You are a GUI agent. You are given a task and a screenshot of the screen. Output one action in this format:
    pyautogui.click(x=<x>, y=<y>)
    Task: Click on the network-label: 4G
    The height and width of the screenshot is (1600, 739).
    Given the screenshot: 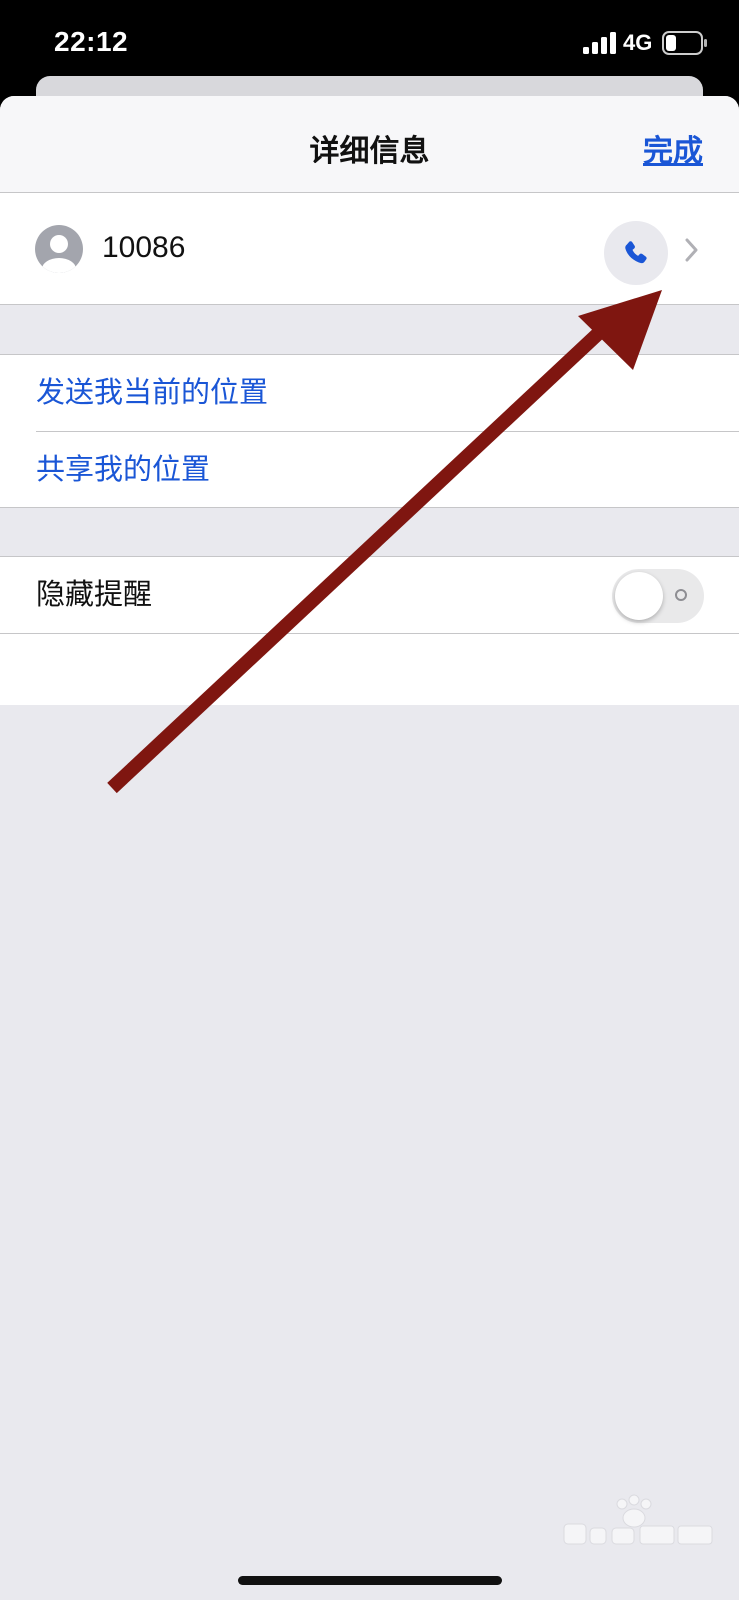 What is the action you would take?
    pyautogui.click(x=638, y=42)
    